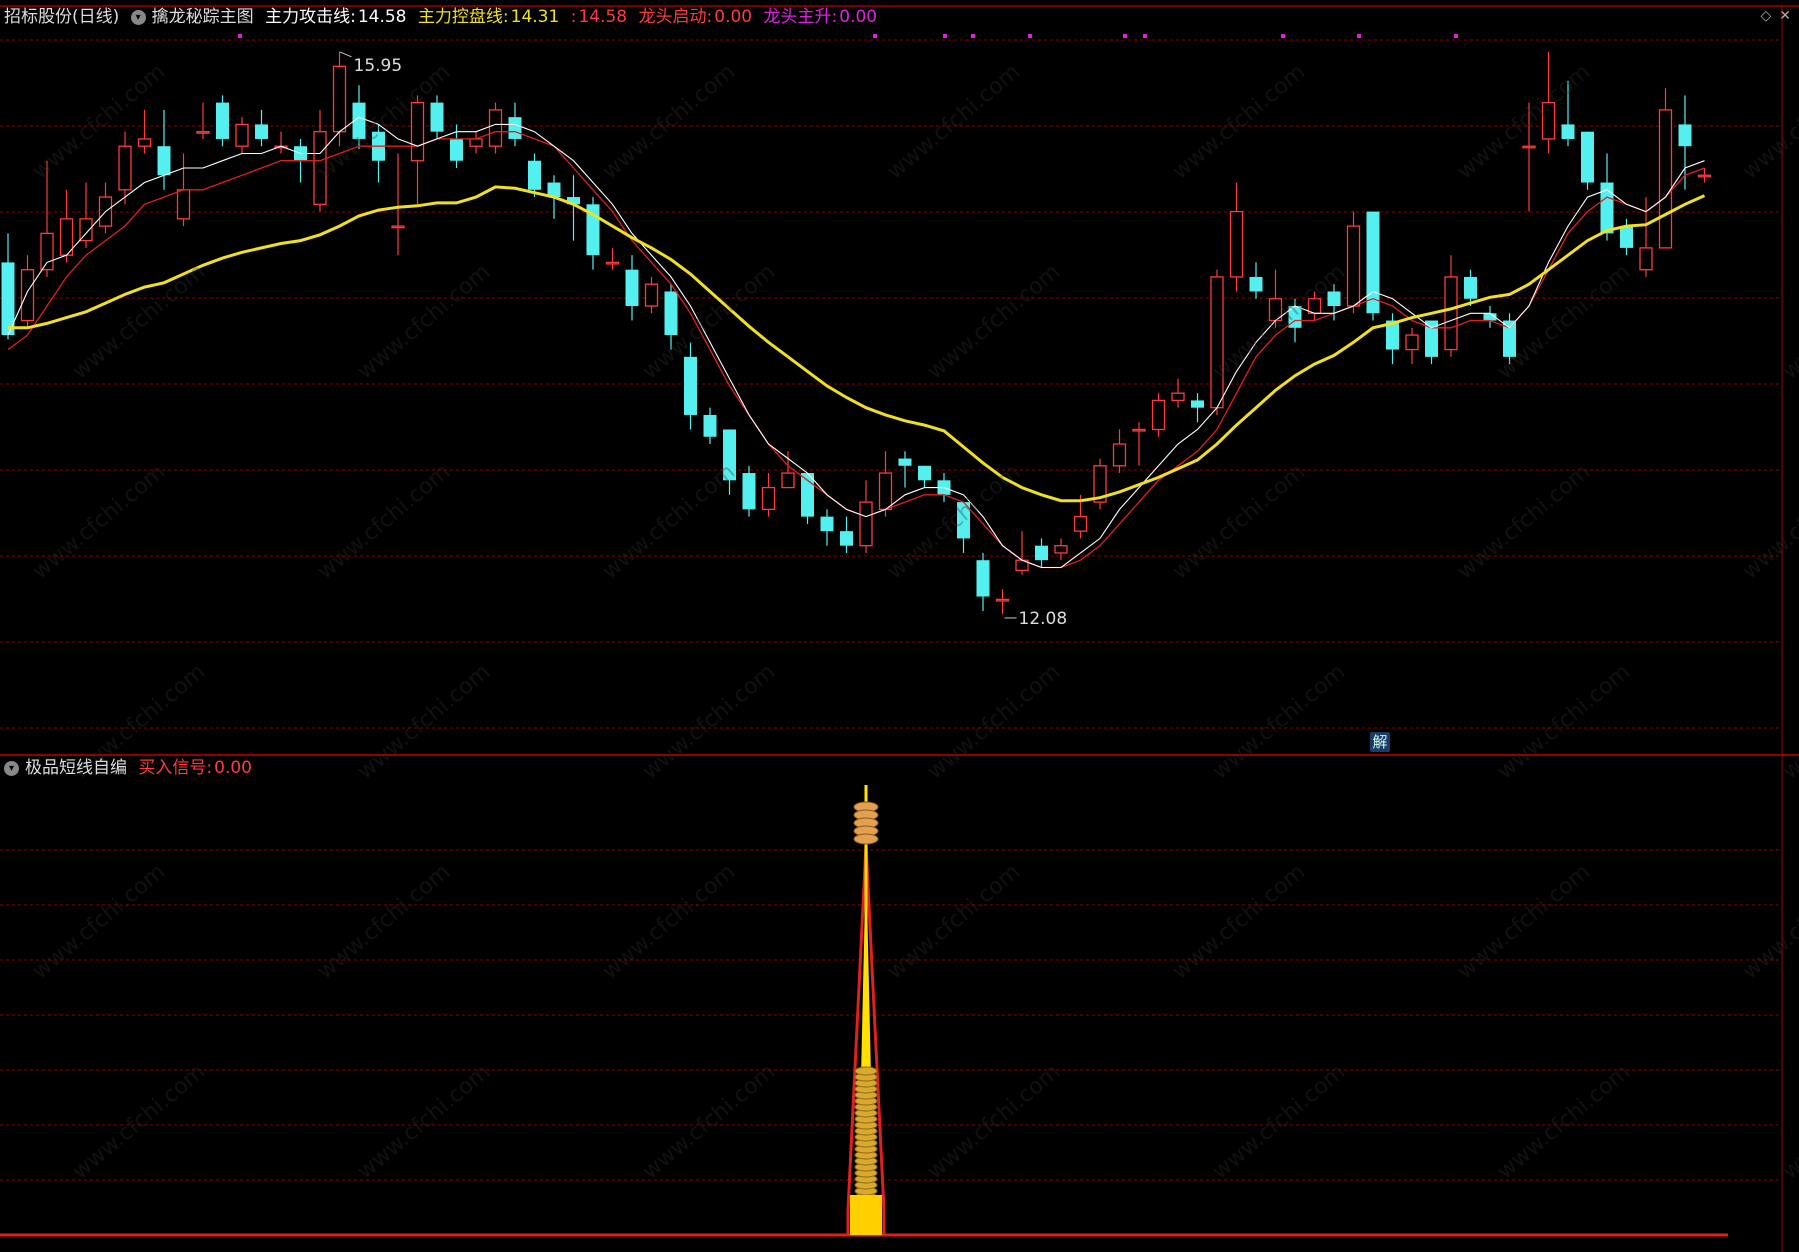 Image resolution: width=1799 pixels, height=1252 pixels. What do you see at coordinates (866, 1215) in the screenshot?
I see `buy-signal-base-block` at bounding box center [866, 1215].